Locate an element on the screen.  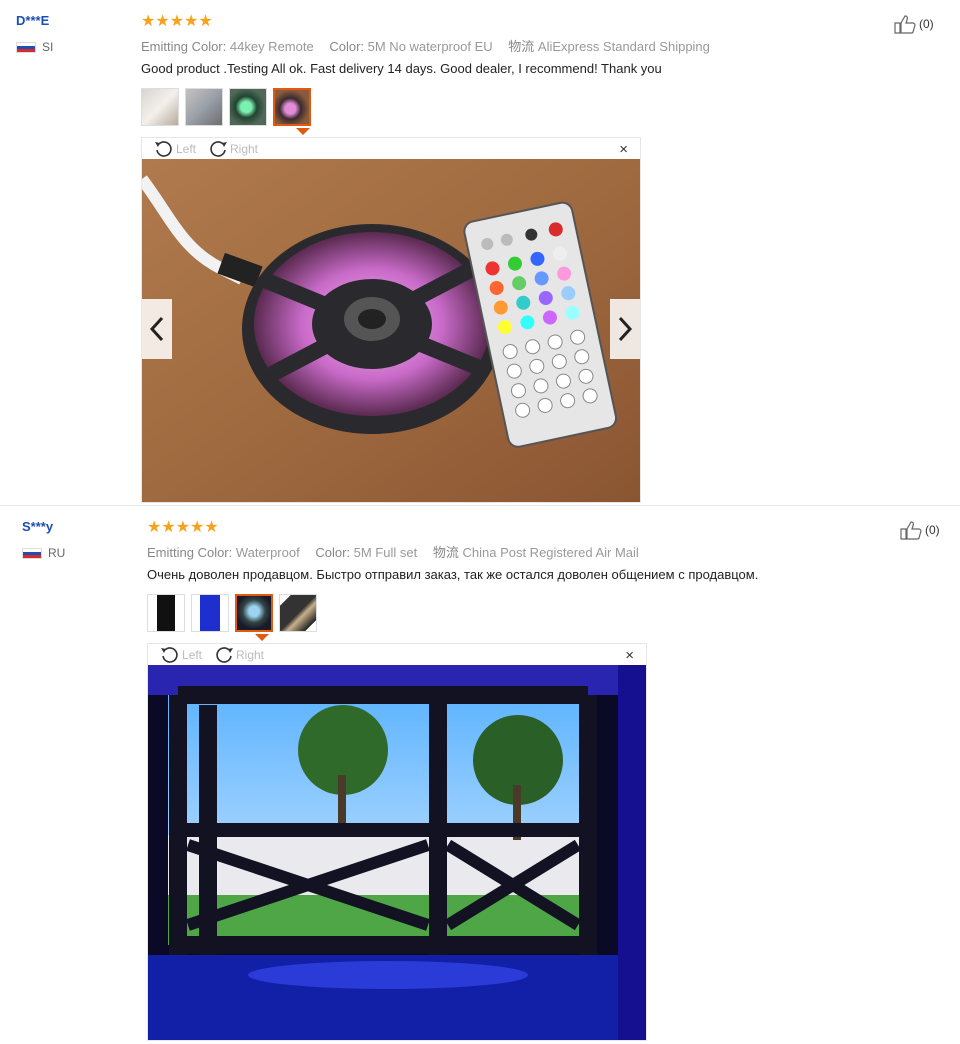
reviewer-country: RU is located at coordinates (43, 553).